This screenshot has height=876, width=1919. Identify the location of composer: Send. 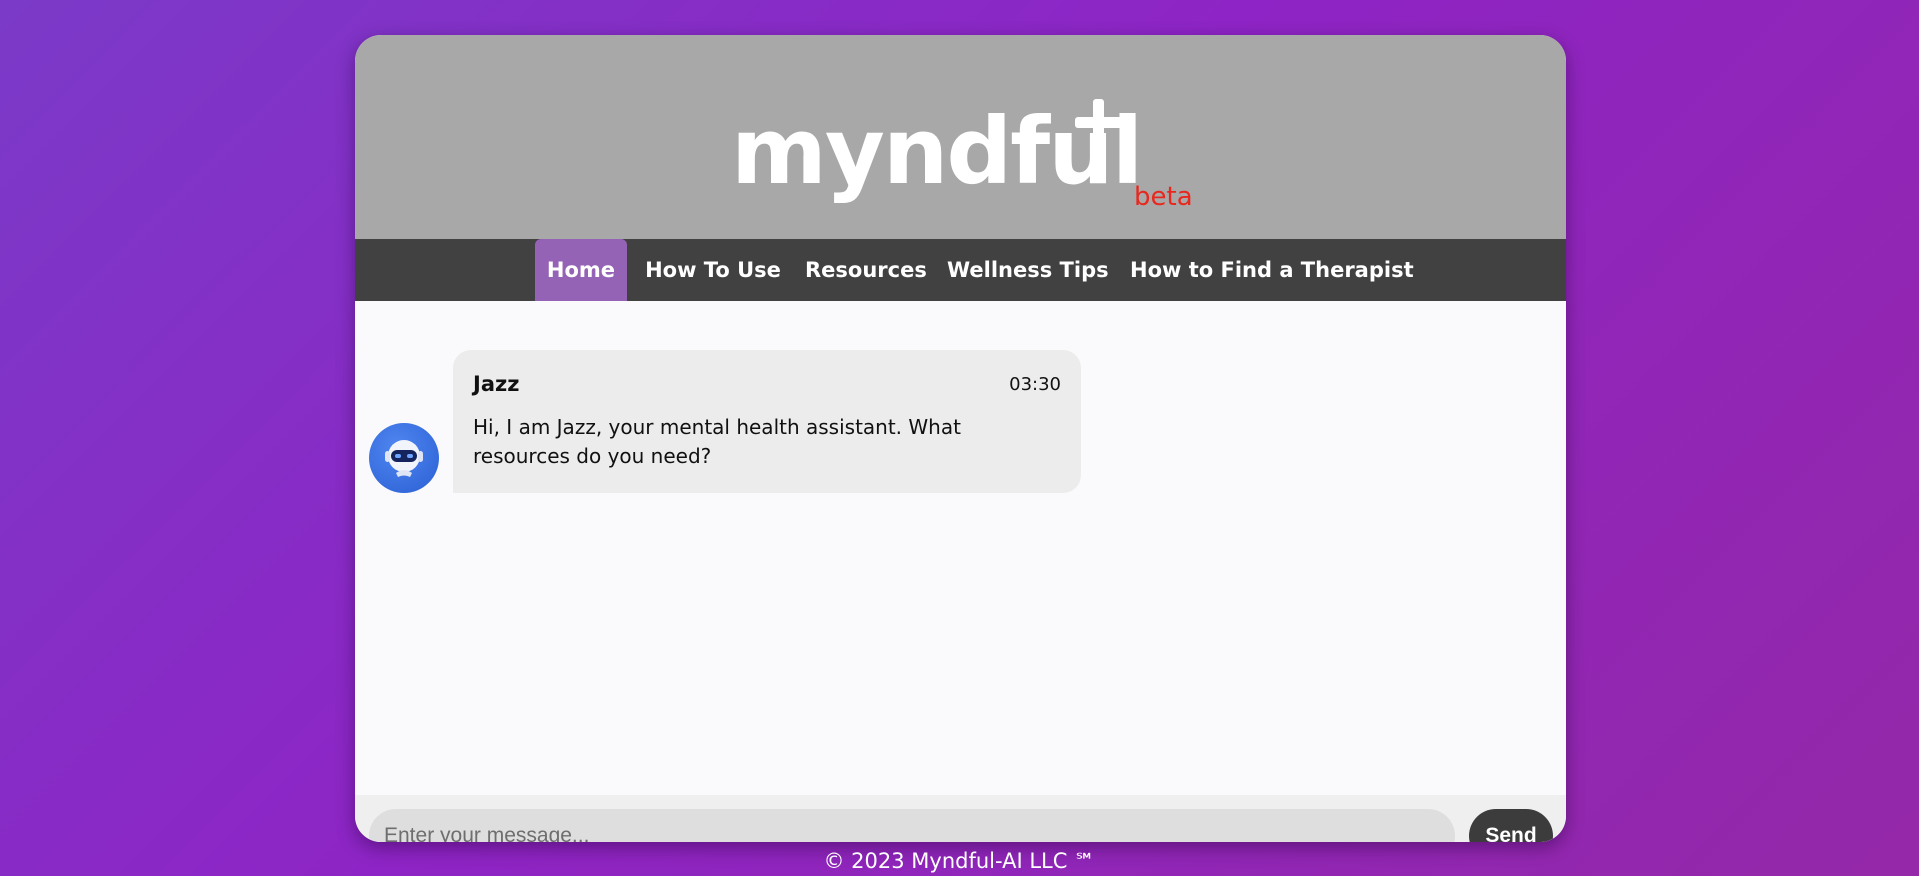
(960, 818).